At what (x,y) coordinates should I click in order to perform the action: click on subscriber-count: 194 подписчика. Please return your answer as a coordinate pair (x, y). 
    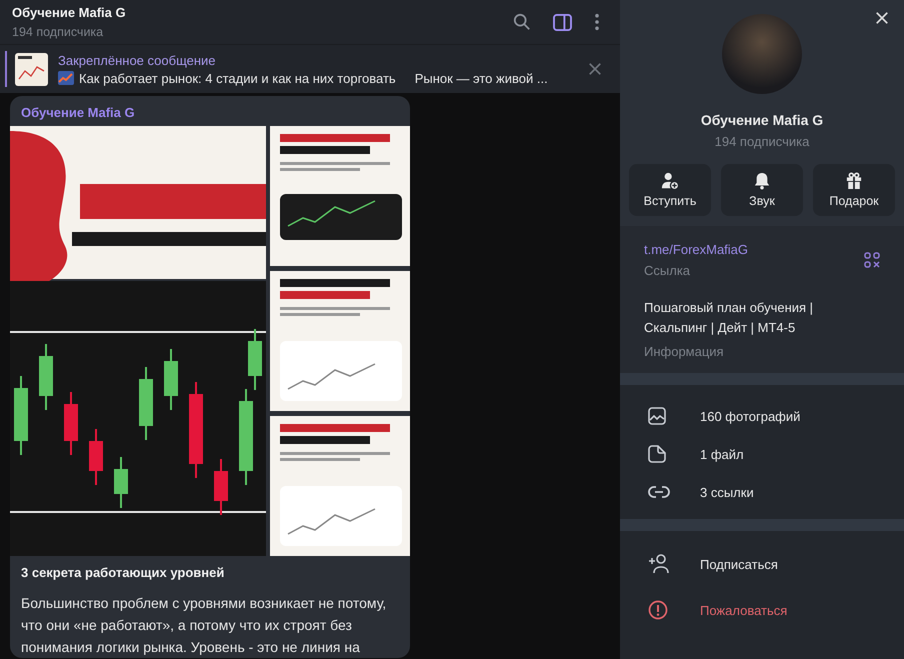
    Looking at the image, I should click on (58, 32).